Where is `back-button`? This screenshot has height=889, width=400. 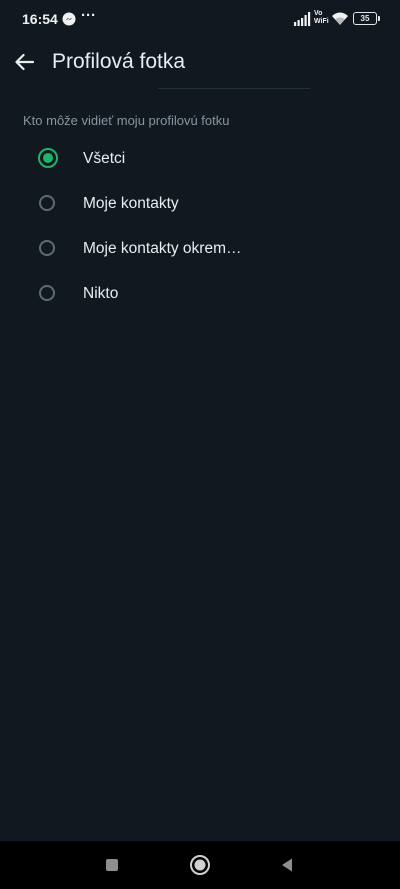 back-button is located at coordinates (24, 62).